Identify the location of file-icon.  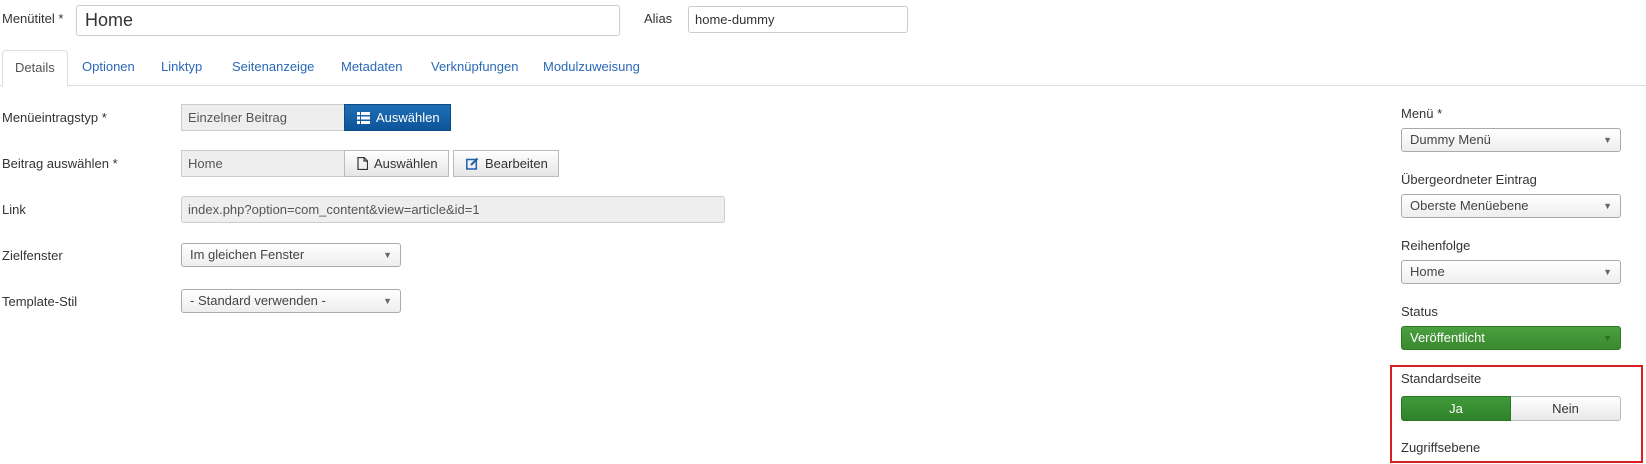
(362, 163).